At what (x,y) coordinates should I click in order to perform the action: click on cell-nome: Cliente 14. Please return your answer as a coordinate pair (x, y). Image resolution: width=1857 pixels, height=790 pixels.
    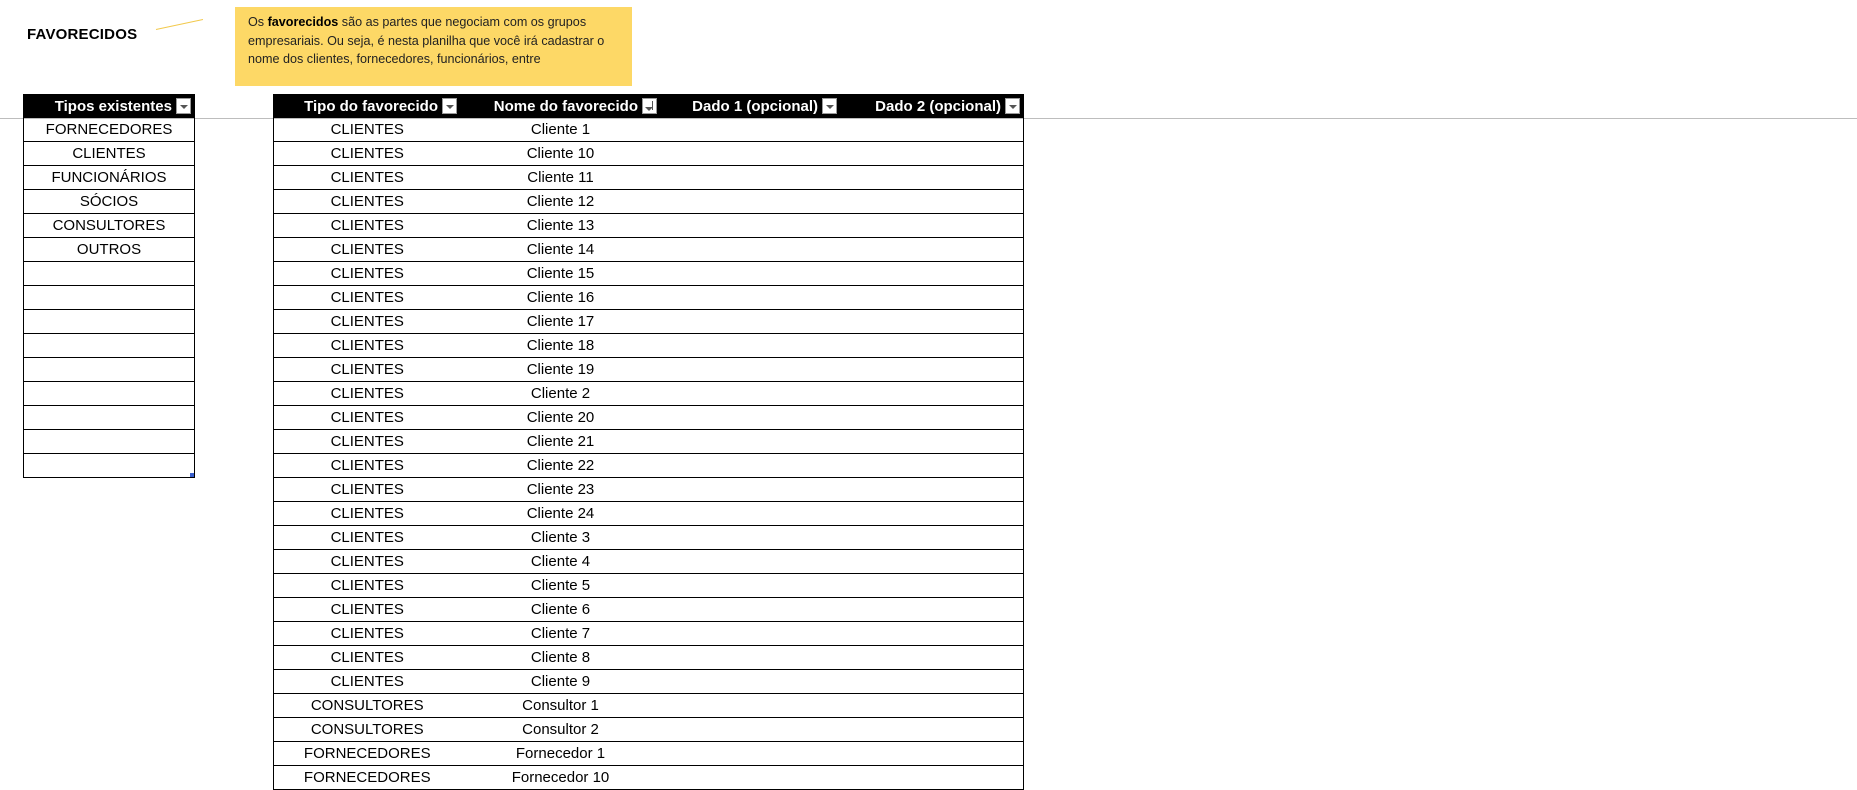
    Looking at the image, I should click on (560, 249).